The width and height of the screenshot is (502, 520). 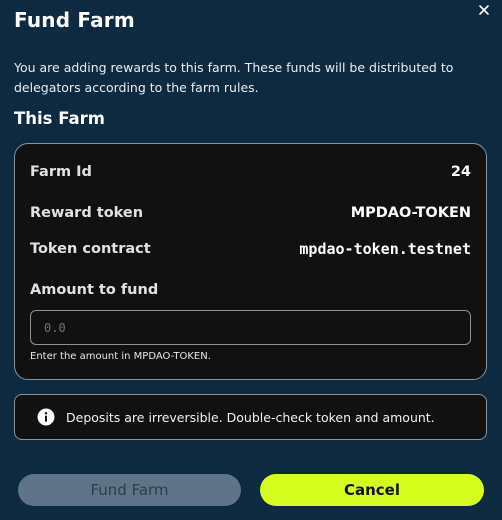 I want to click on reward-token-label: Reward token, so click(x=87, y=213).